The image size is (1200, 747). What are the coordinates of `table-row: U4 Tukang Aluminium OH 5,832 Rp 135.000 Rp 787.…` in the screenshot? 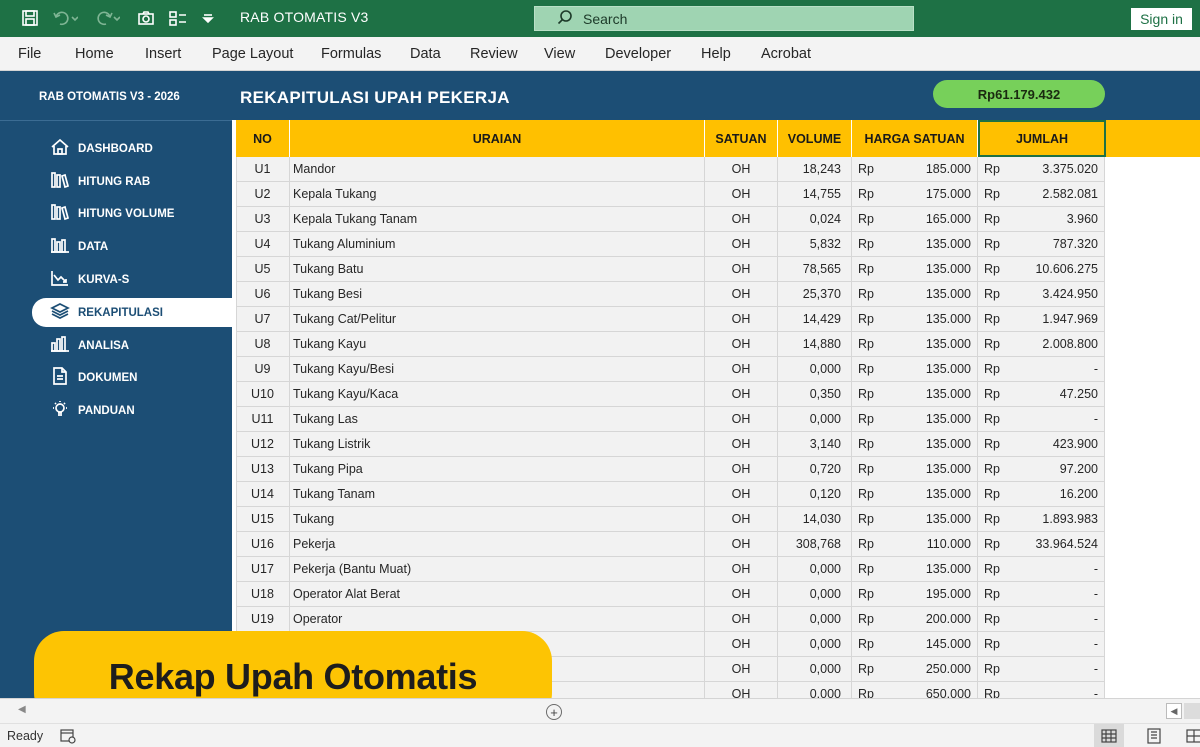 It's located at (670, 244).